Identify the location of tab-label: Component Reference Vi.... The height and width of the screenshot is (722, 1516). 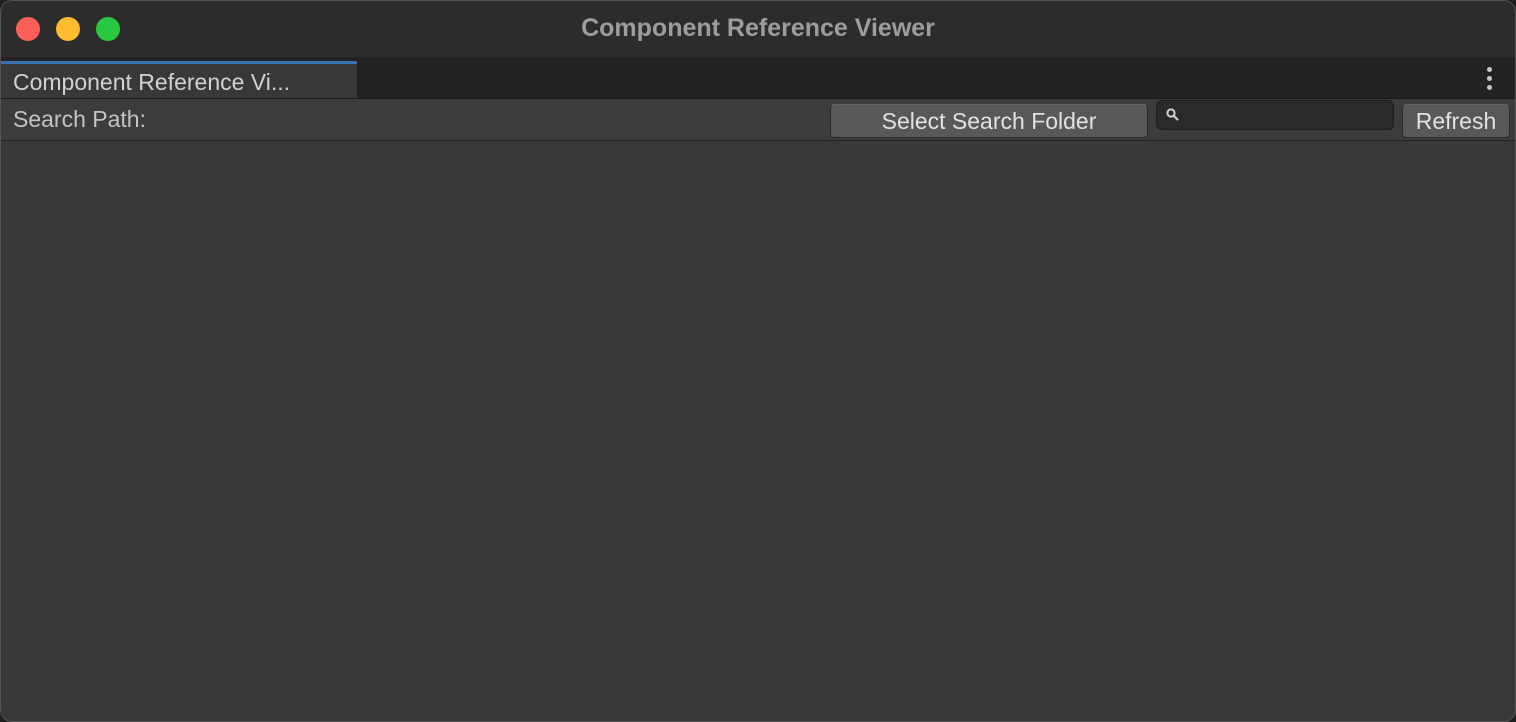
(152, 82).